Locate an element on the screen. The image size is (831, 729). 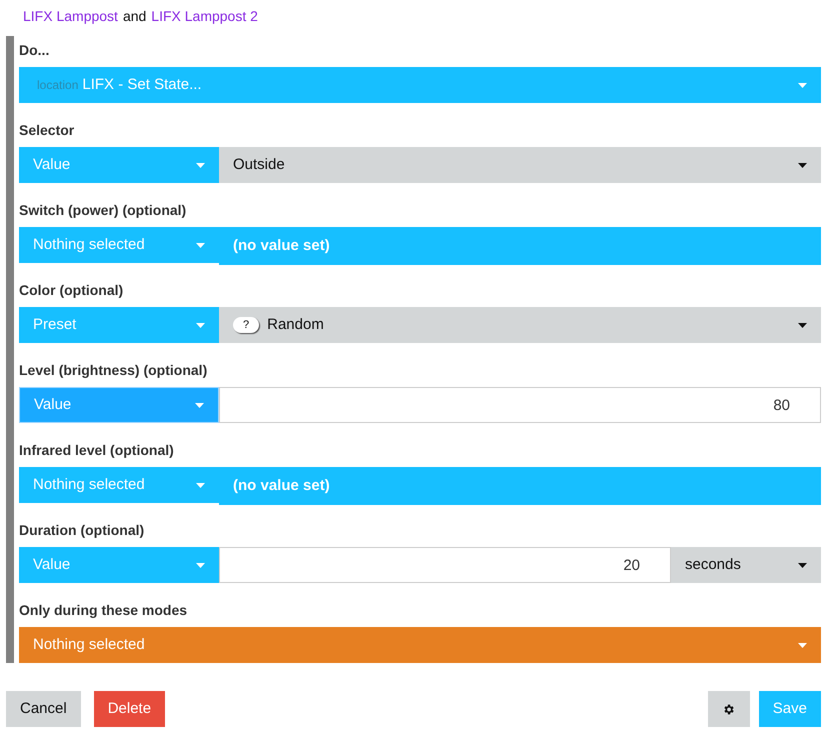
connector-text: and is located at coordinates (134, 16).